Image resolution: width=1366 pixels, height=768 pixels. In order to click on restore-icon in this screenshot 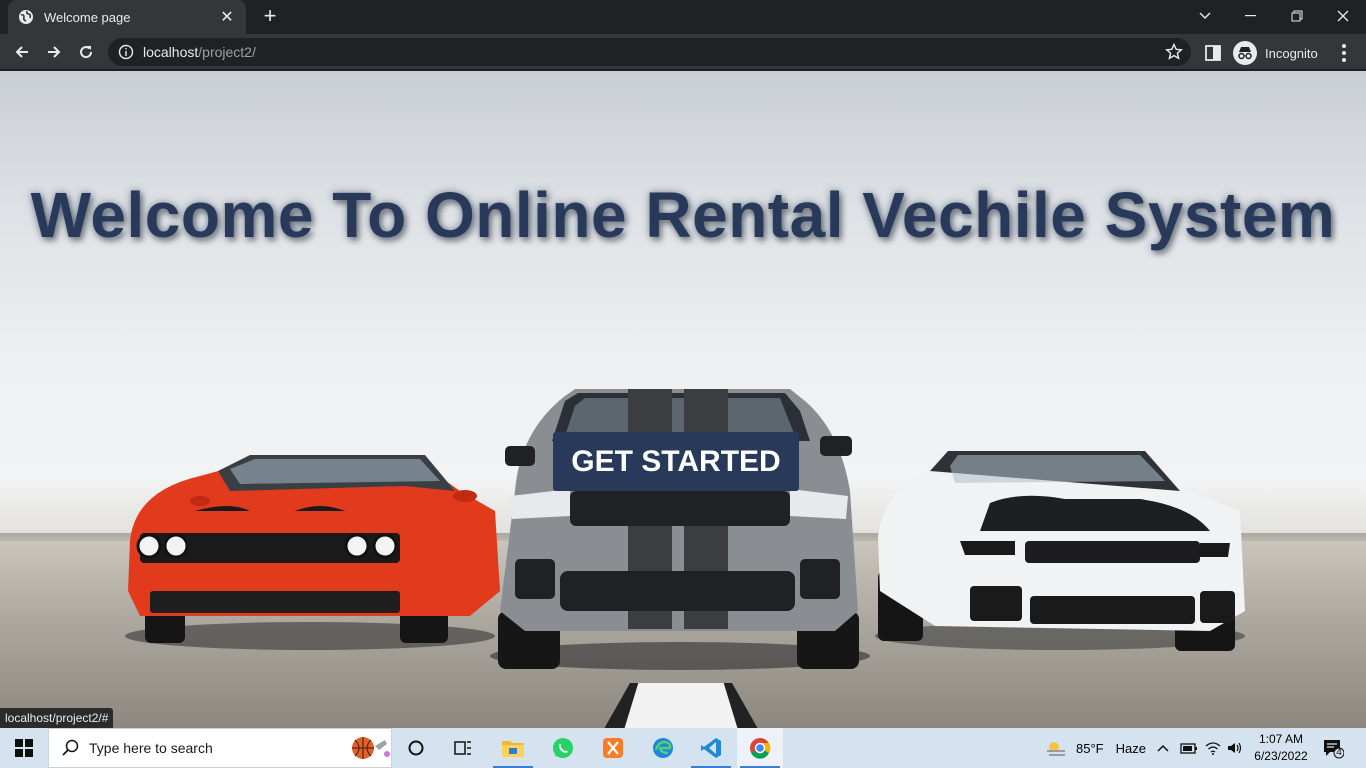, I will do `click(1297, 16)`.